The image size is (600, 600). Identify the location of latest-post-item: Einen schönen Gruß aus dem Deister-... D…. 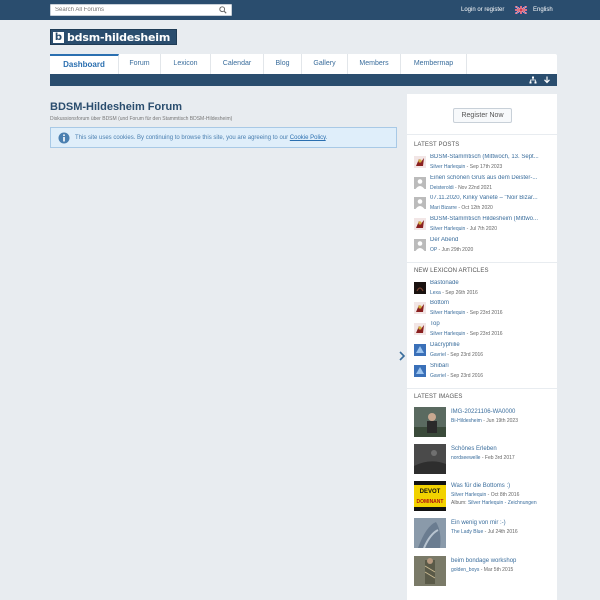
(484, 185).